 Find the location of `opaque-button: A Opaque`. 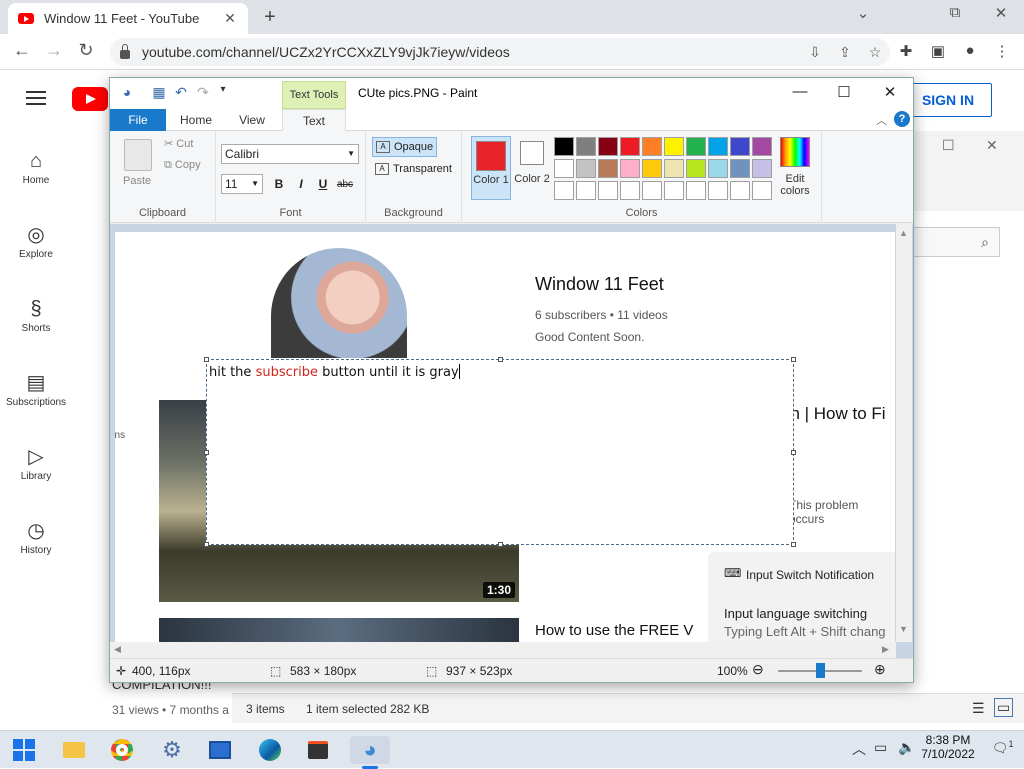

opaque-button: A Opaque is located at coordinates (405, 147).